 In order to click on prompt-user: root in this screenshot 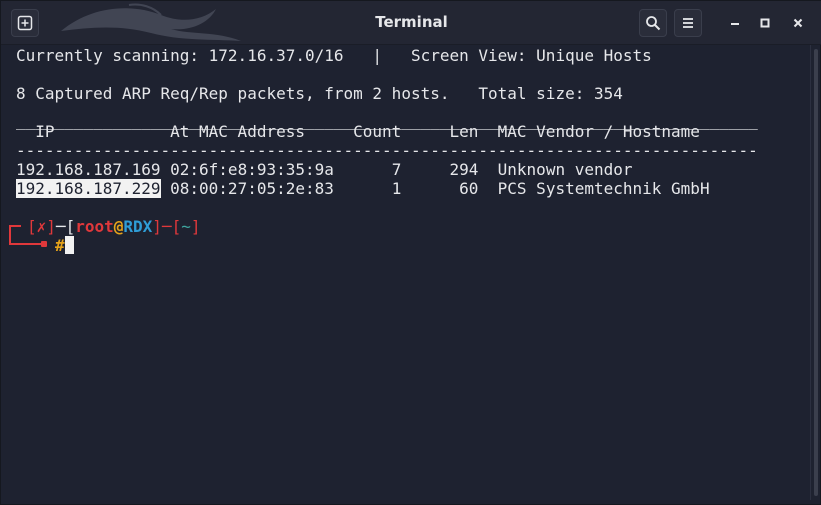, I will do `click(94, 226)`.